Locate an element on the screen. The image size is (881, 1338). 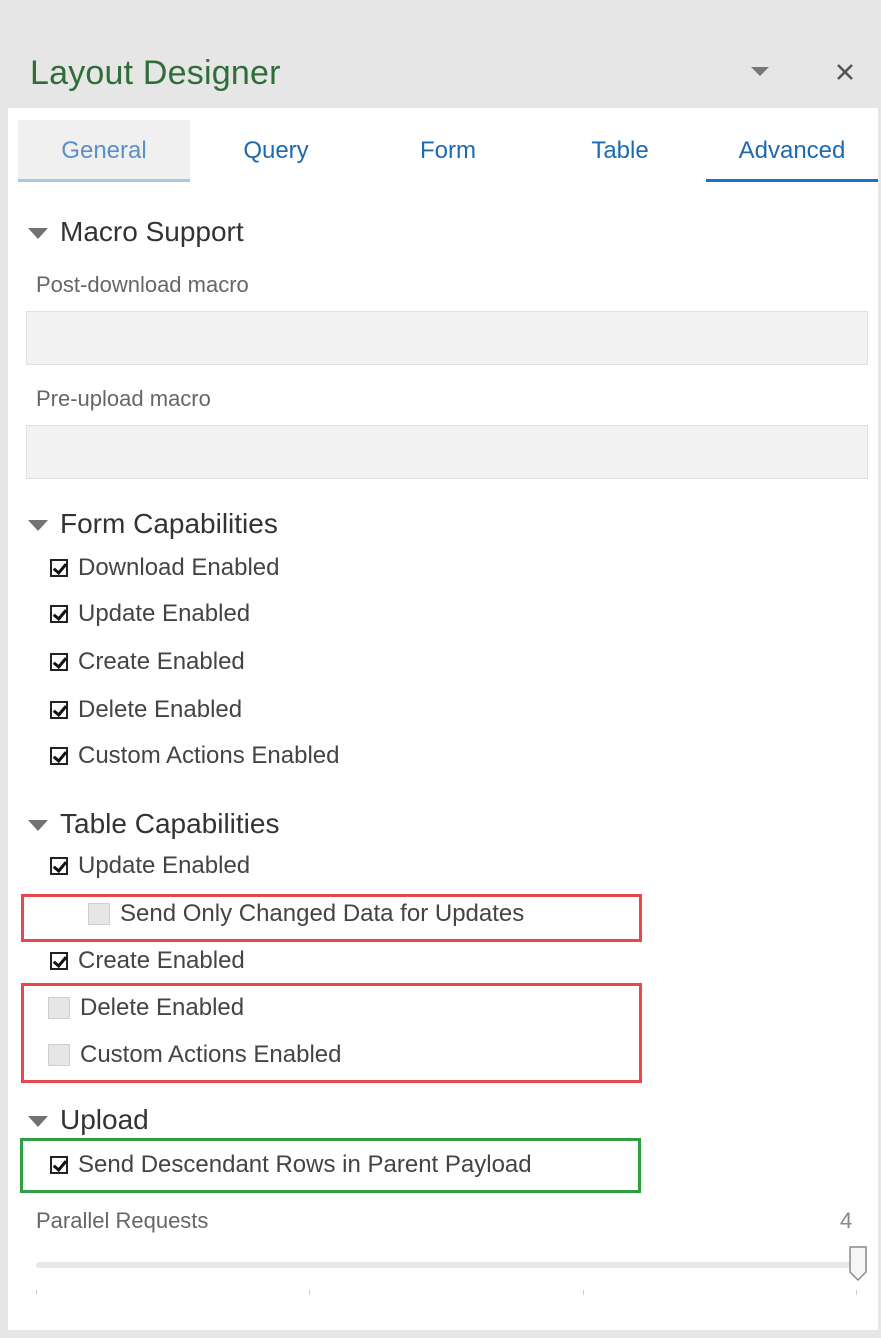
chevron-down-icon is located at coordinates (760, 71).